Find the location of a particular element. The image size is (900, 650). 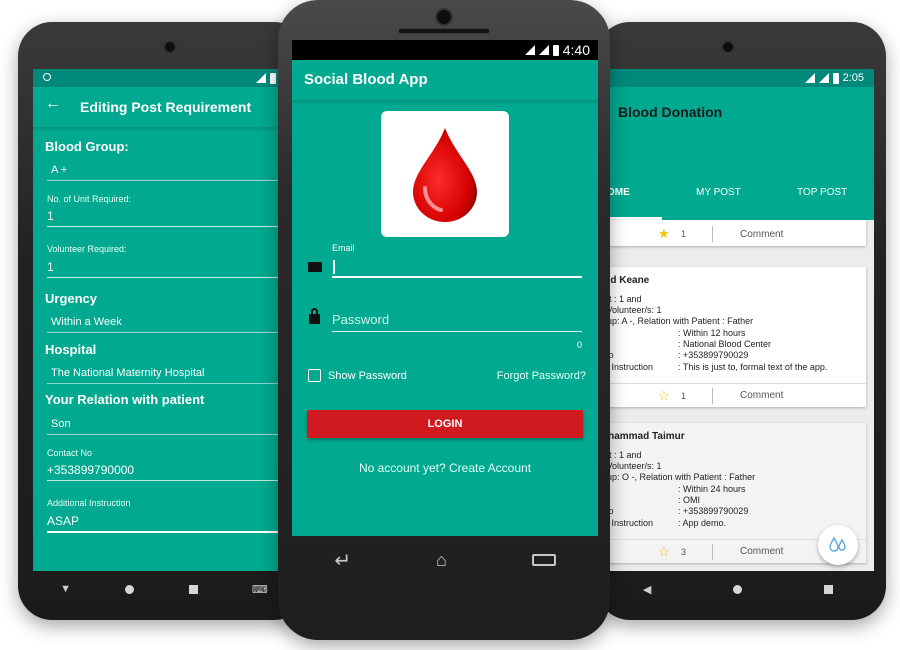

app-bar: Social Blood App is located at coordinates (445, 80).